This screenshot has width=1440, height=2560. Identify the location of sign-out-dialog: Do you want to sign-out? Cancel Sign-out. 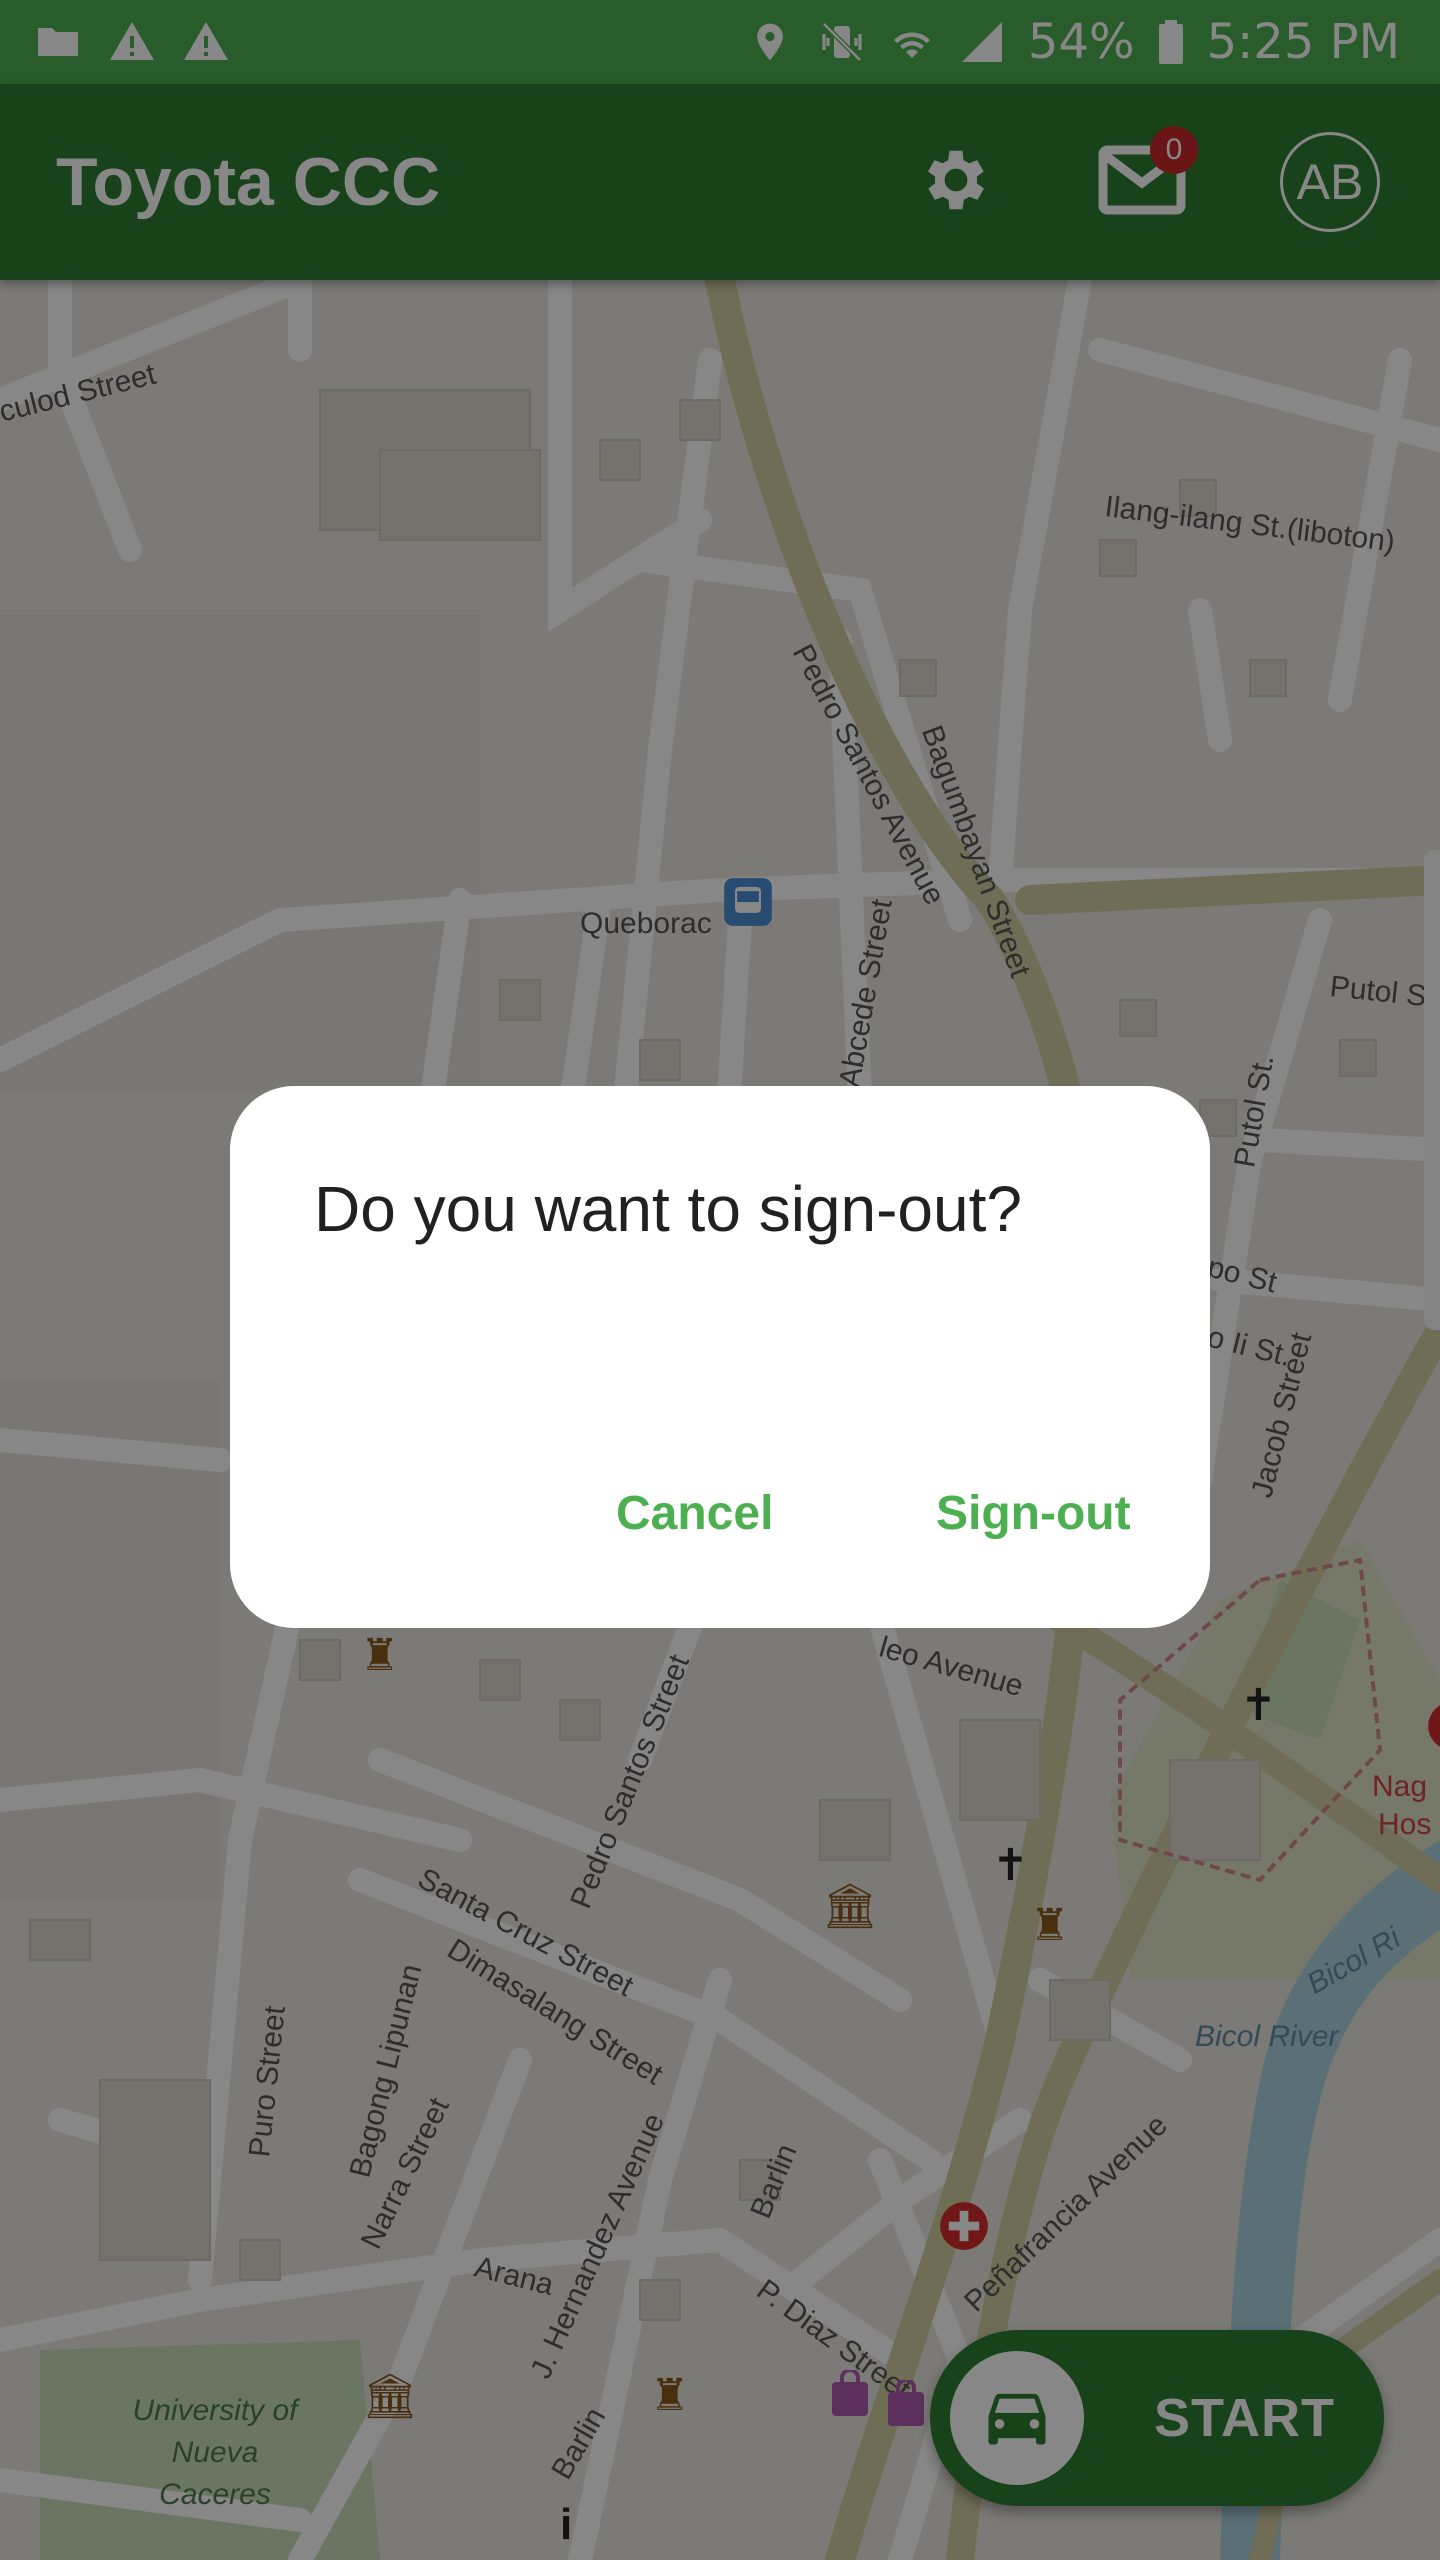
(720, 1357).